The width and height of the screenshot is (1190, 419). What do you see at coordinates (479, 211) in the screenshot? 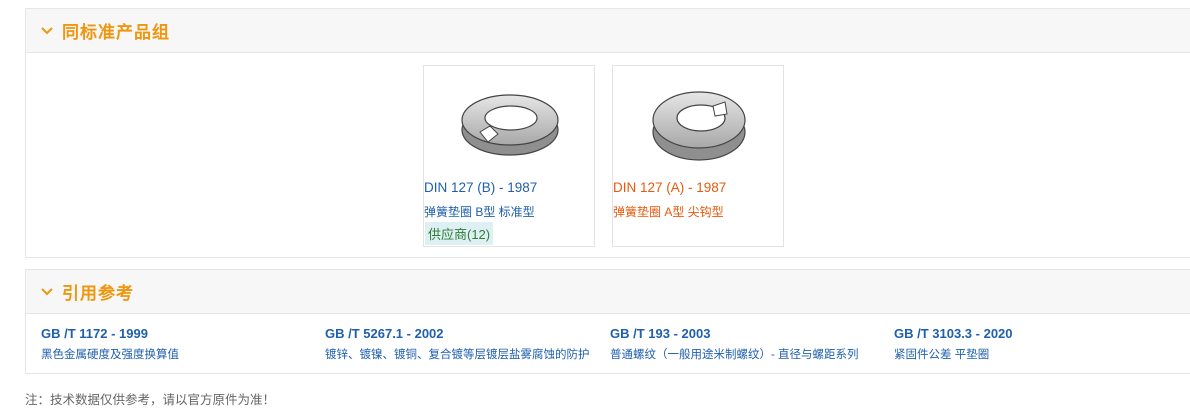
I see `product-description: 弹簧垫圈 B型 标准型` at bounding box center [479, 211].